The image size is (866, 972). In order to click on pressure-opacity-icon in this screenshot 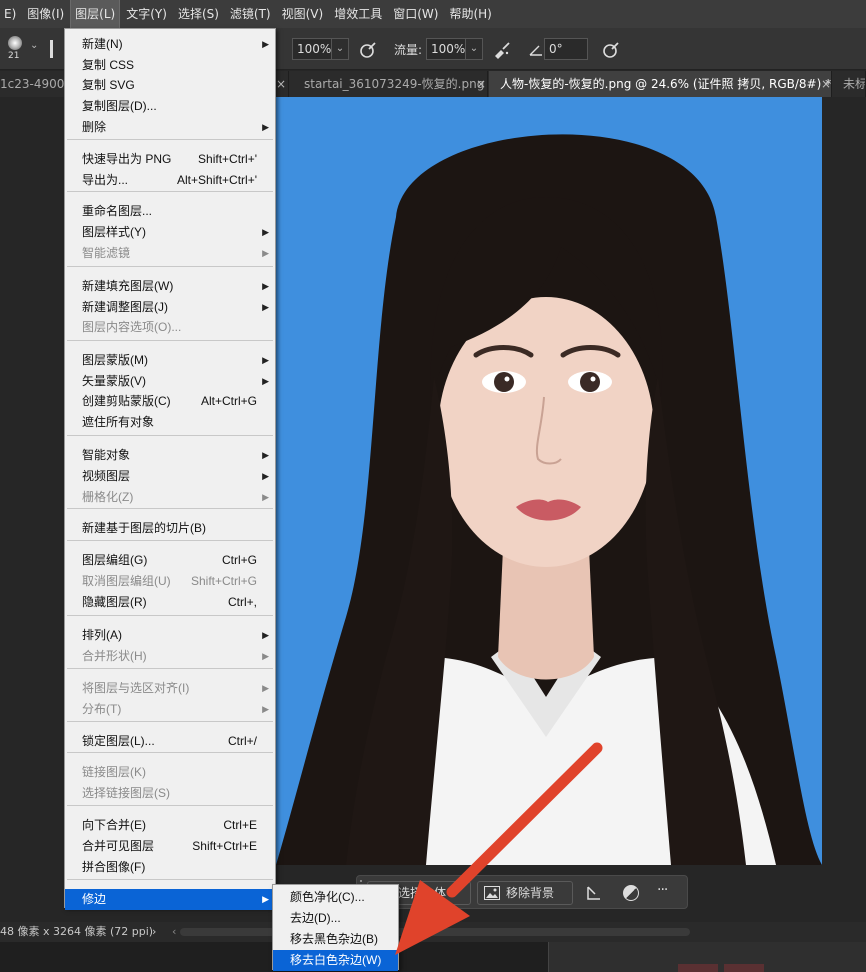, I will do `click(368, 50)`.